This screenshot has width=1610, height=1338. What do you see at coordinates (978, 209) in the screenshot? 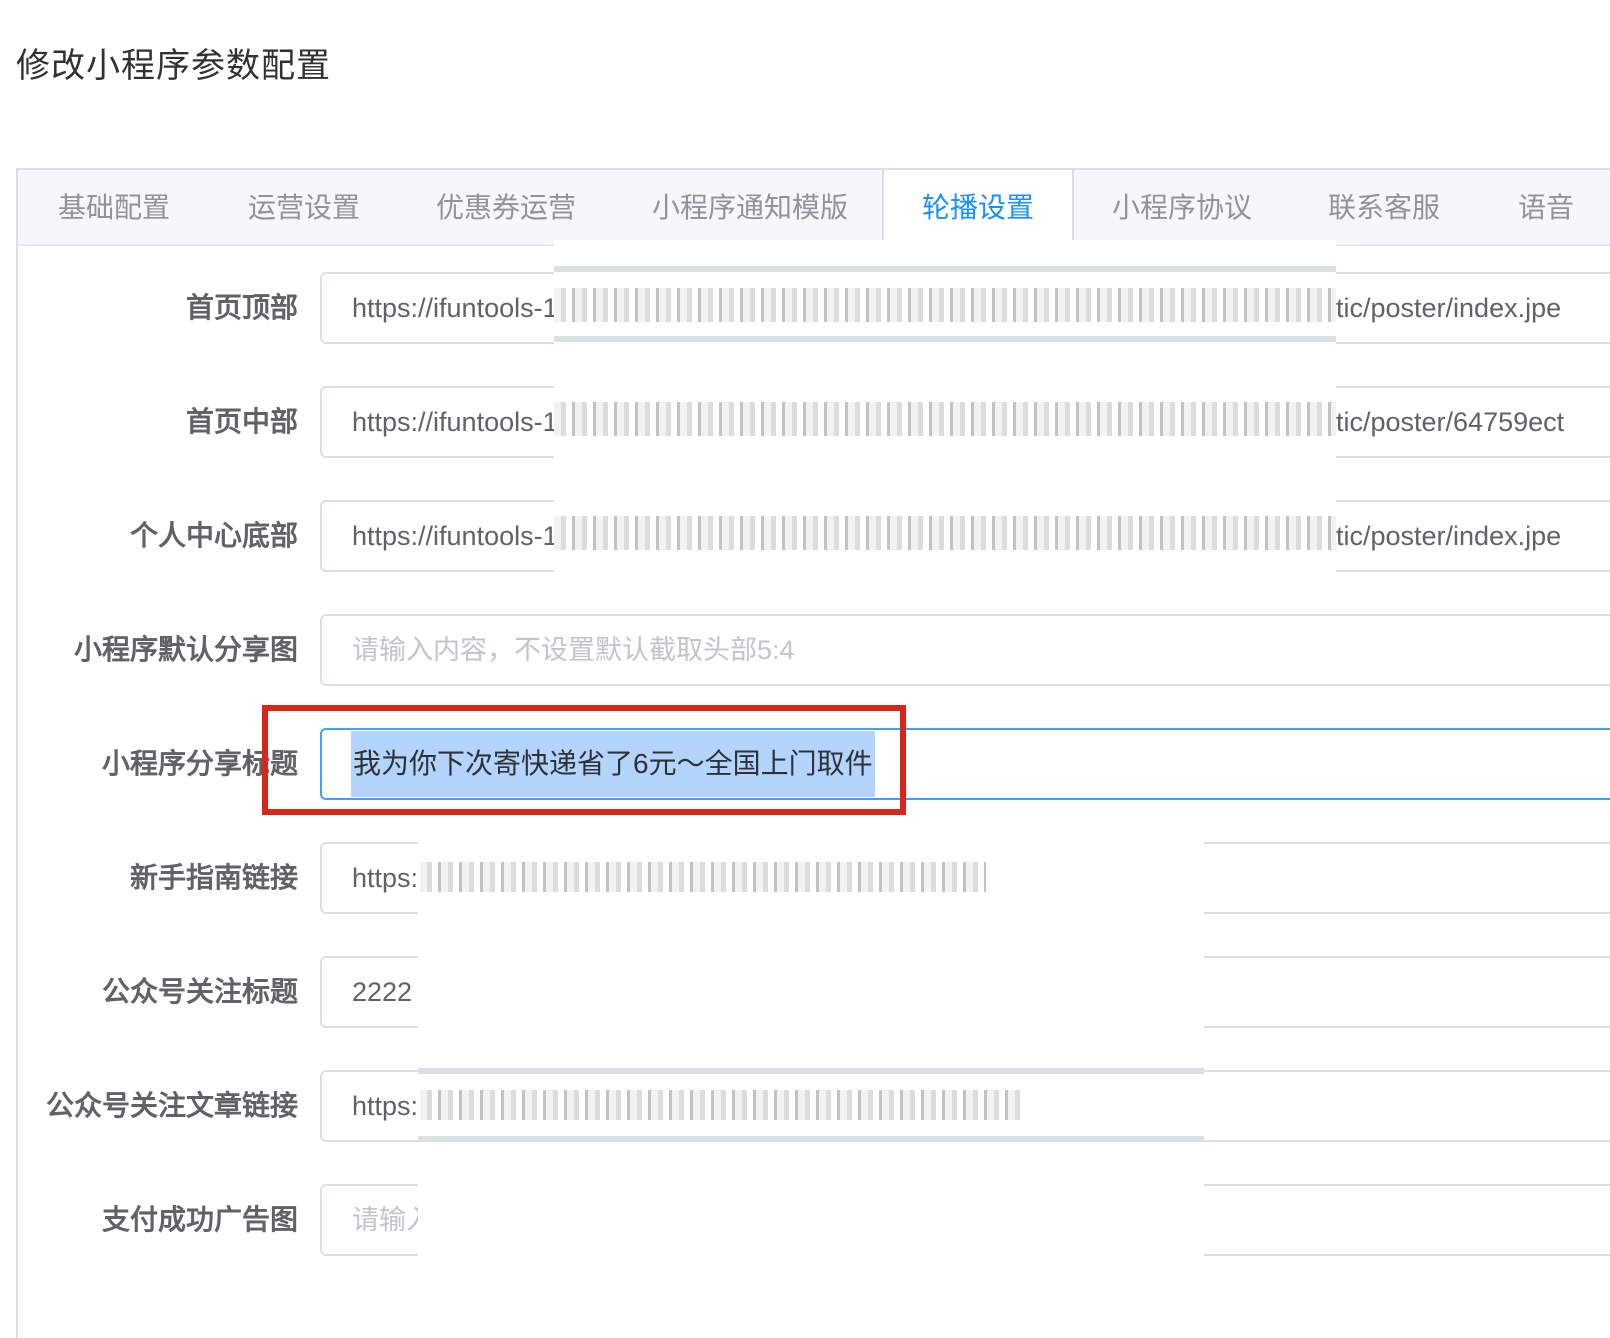
I see `tab-carousel-settings: 轮播设置` at bounding box center [978, 209].